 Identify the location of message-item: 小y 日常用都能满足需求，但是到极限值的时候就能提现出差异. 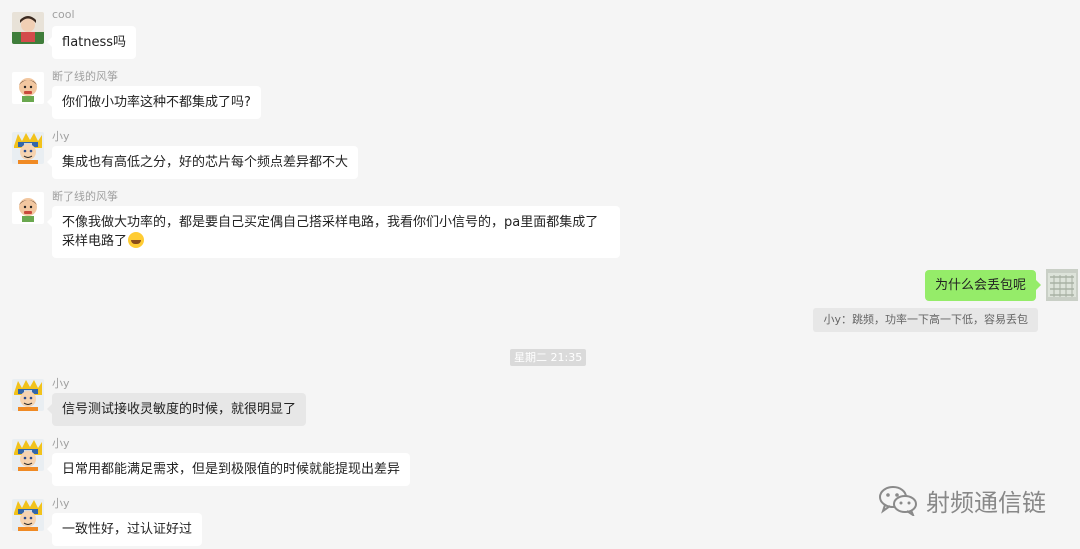
(262, 463).